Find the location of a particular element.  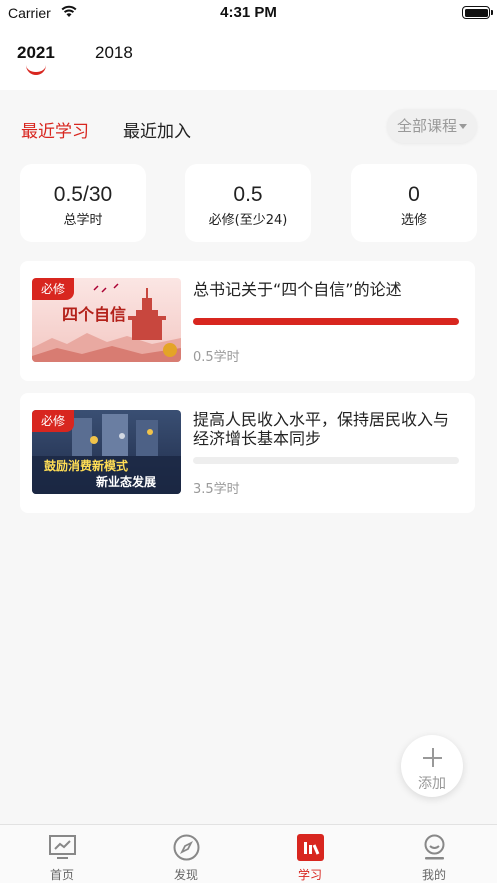

tab-label: 学习 is located at coordinates (309, 875).